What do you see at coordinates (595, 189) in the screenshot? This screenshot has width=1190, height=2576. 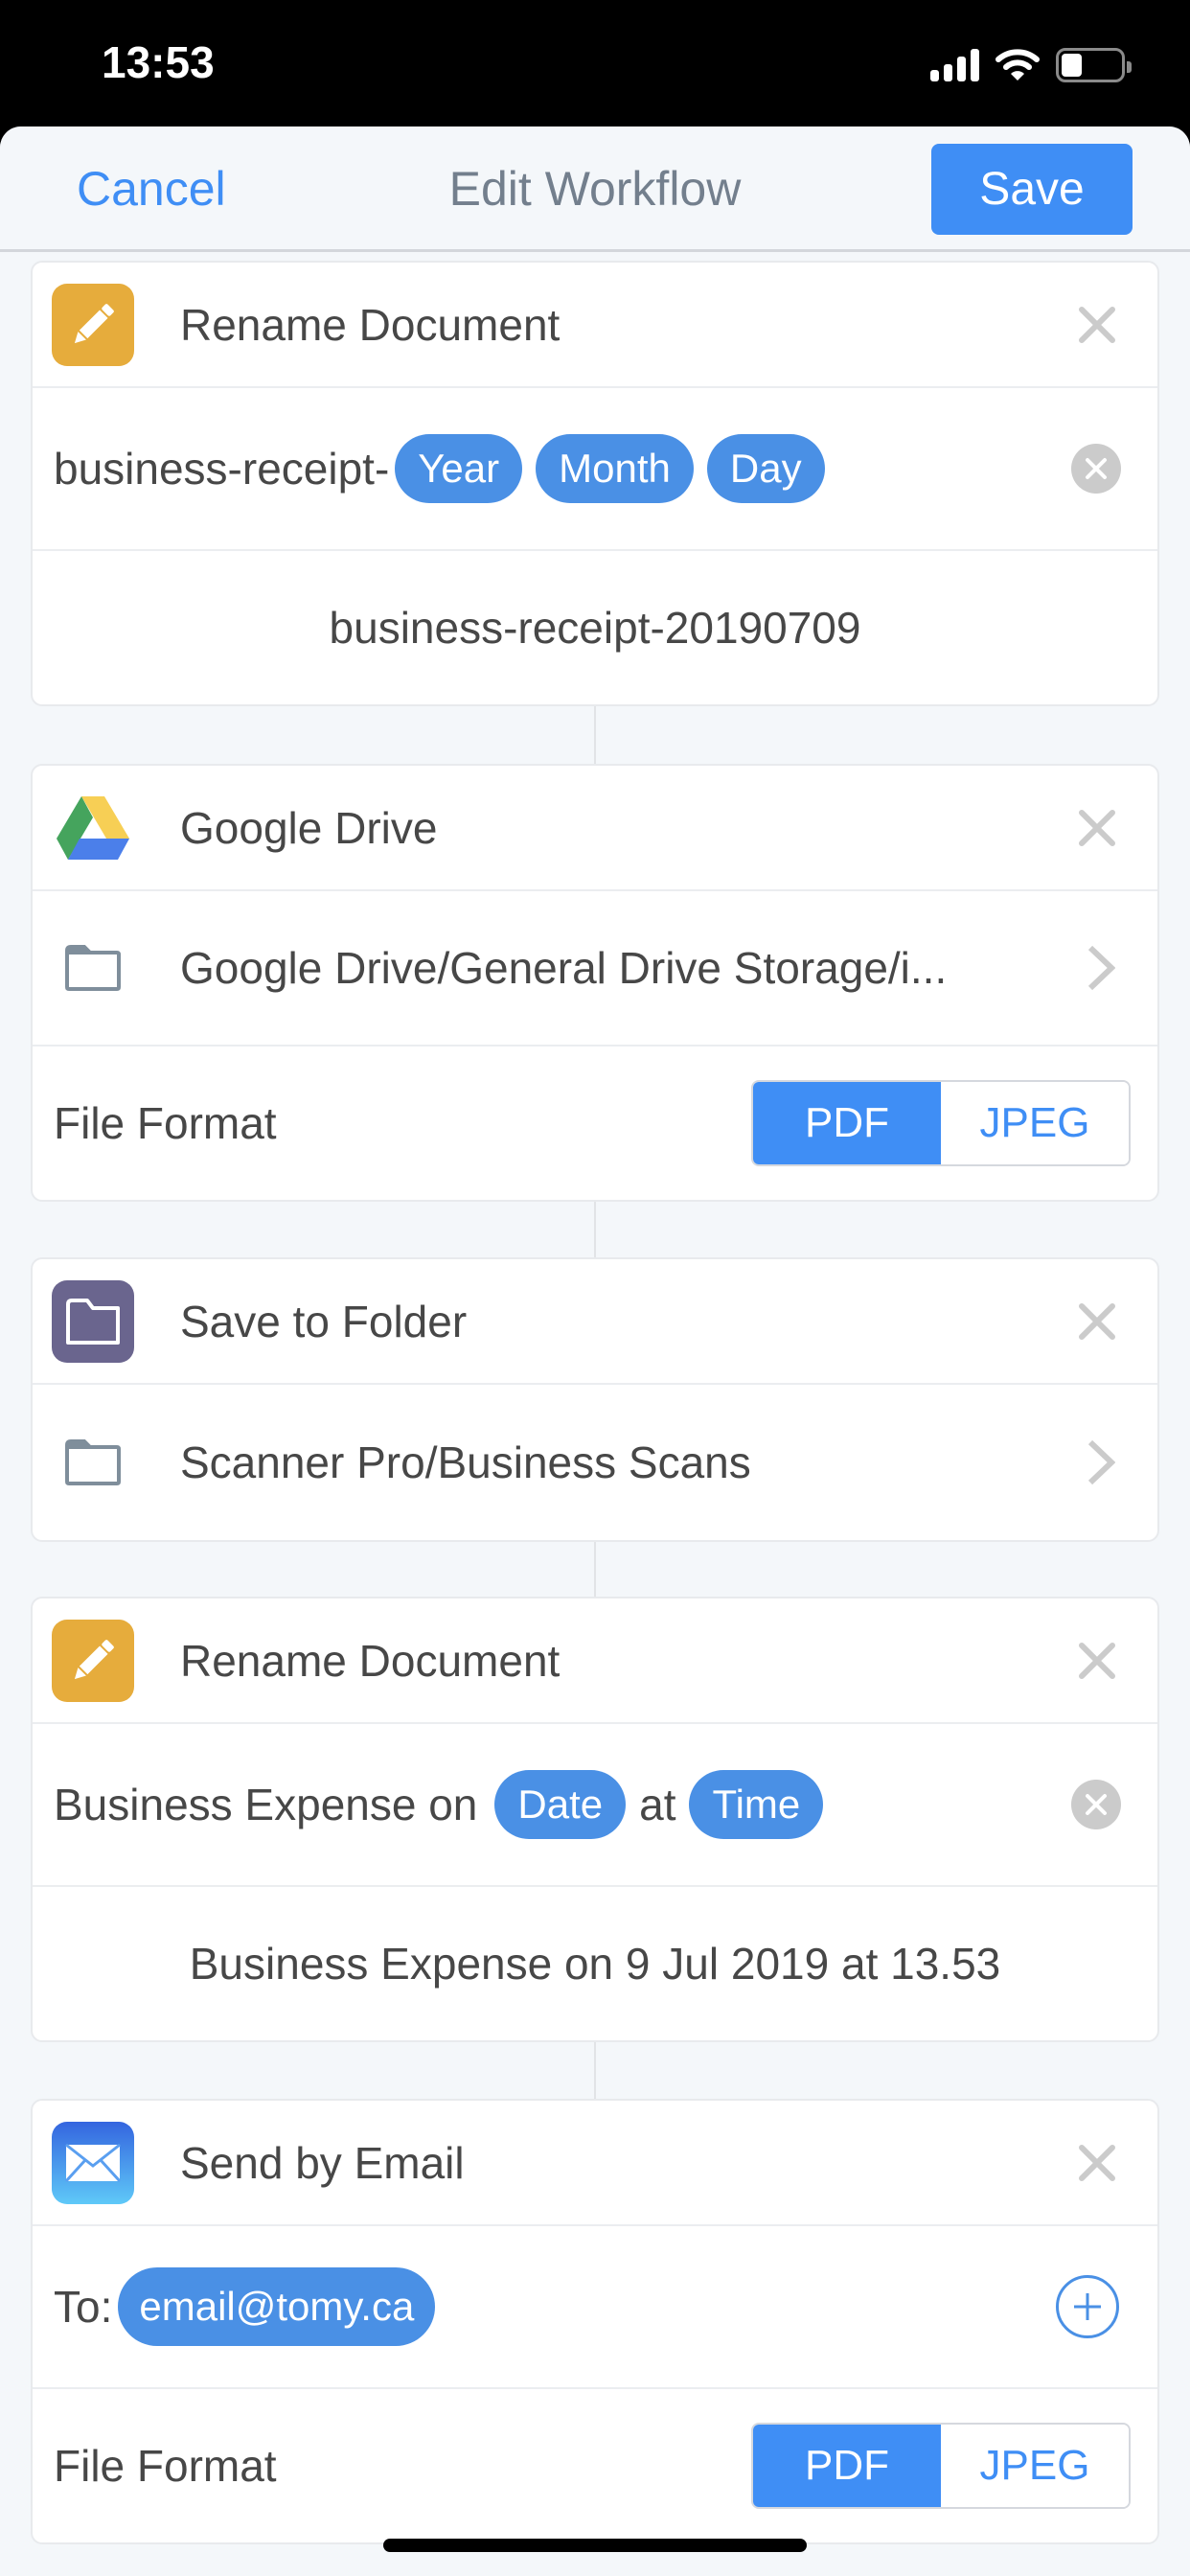 I see `navigation-bar: Cancel Edit Workflow Save` at bounding box center [595, 189].